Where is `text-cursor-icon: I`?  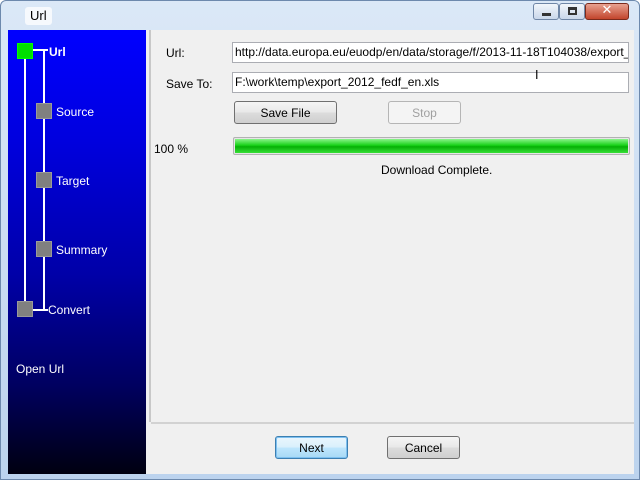 text-cursor-icon: I is located at coordinates (537, 75).